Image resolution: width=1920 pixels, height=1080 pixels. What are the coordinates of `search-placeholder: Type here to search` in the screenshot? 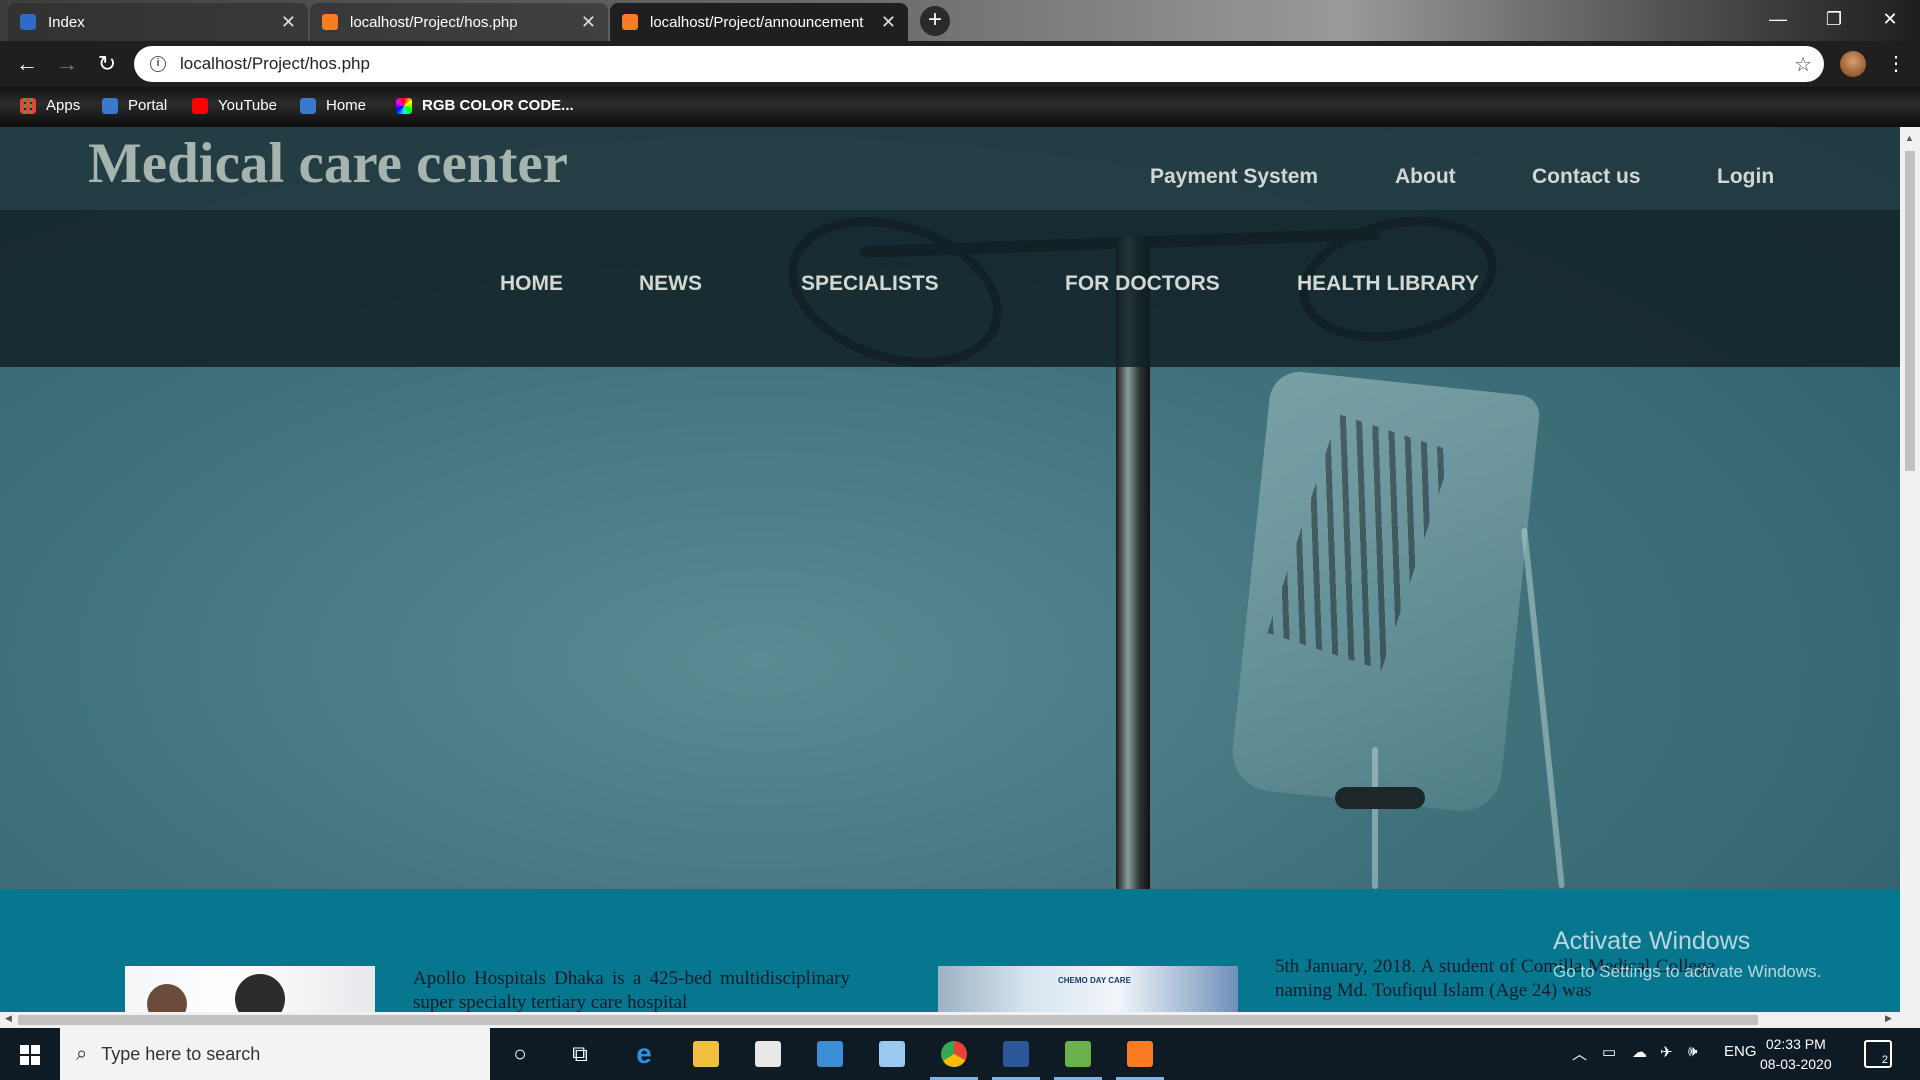 It's located at (181, 1053).